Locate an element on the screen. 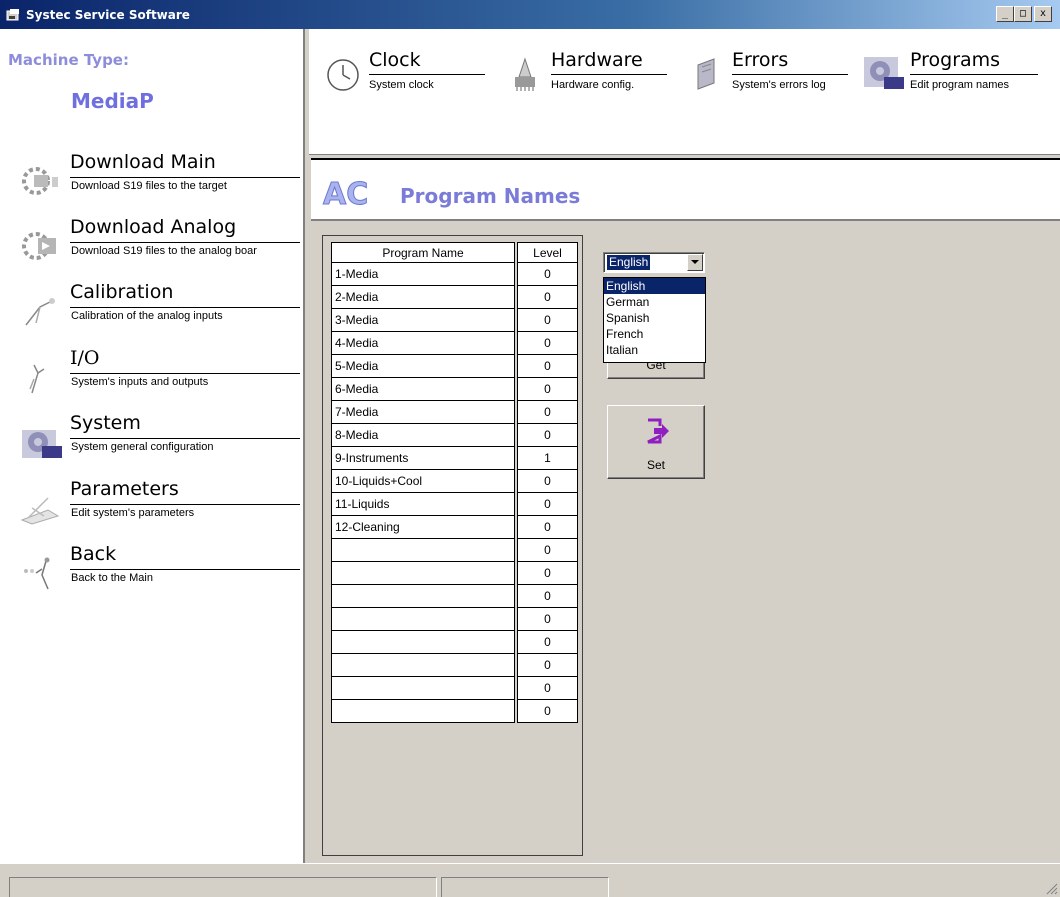 This screenshot has width=1060, height=897. minimize-button: _ is located at coordinates (1005, 14).